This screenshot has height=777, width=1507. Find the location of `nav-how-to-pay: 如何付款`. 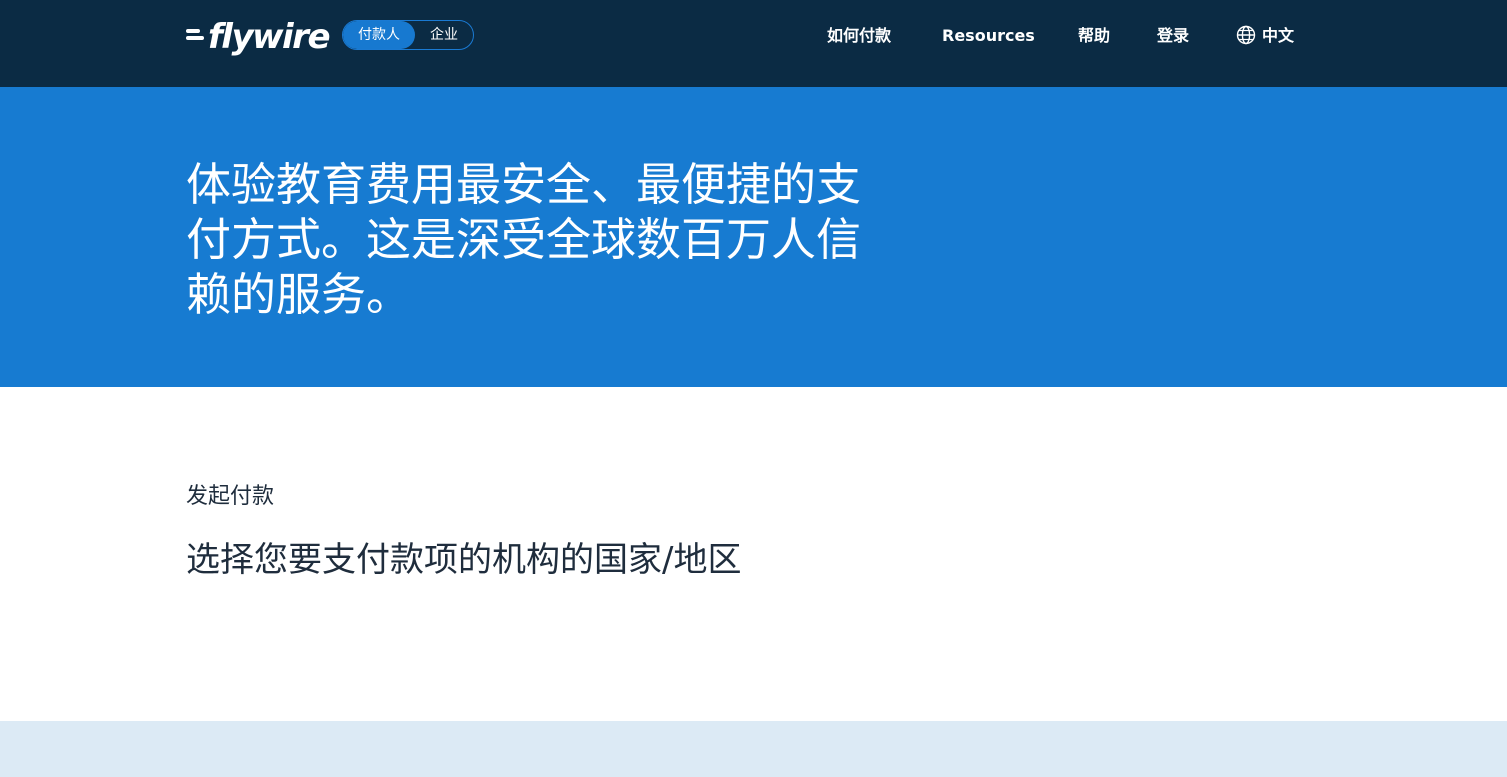

nav-how-to-pay: 如何付款 is located at coordinates (859, 36).